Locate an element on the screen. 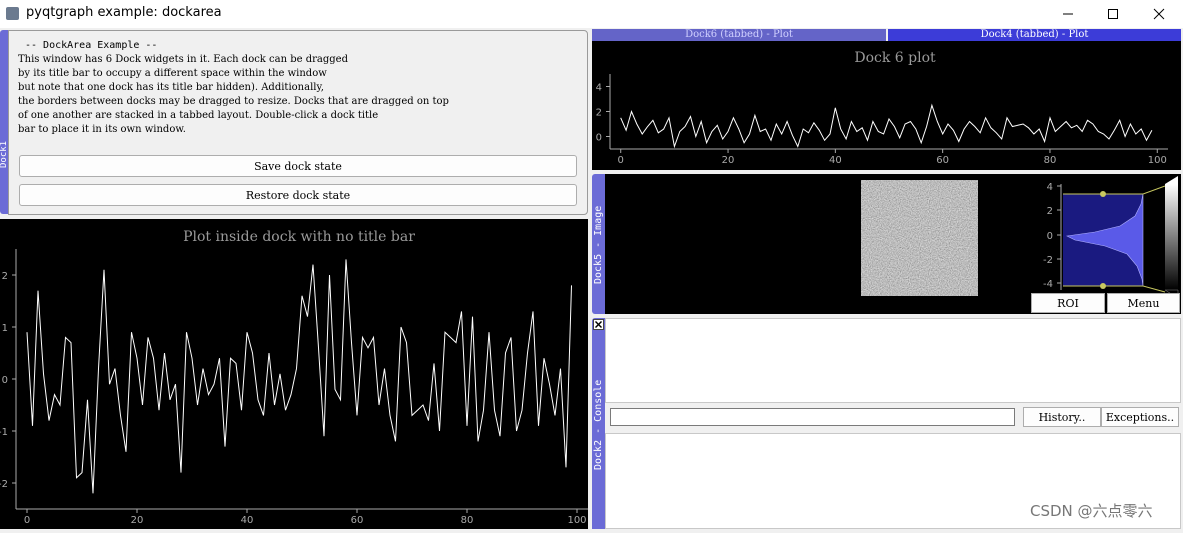 This screenshot has width=1183, height=533. dock2-close-button is located at coordinates (598, 324).